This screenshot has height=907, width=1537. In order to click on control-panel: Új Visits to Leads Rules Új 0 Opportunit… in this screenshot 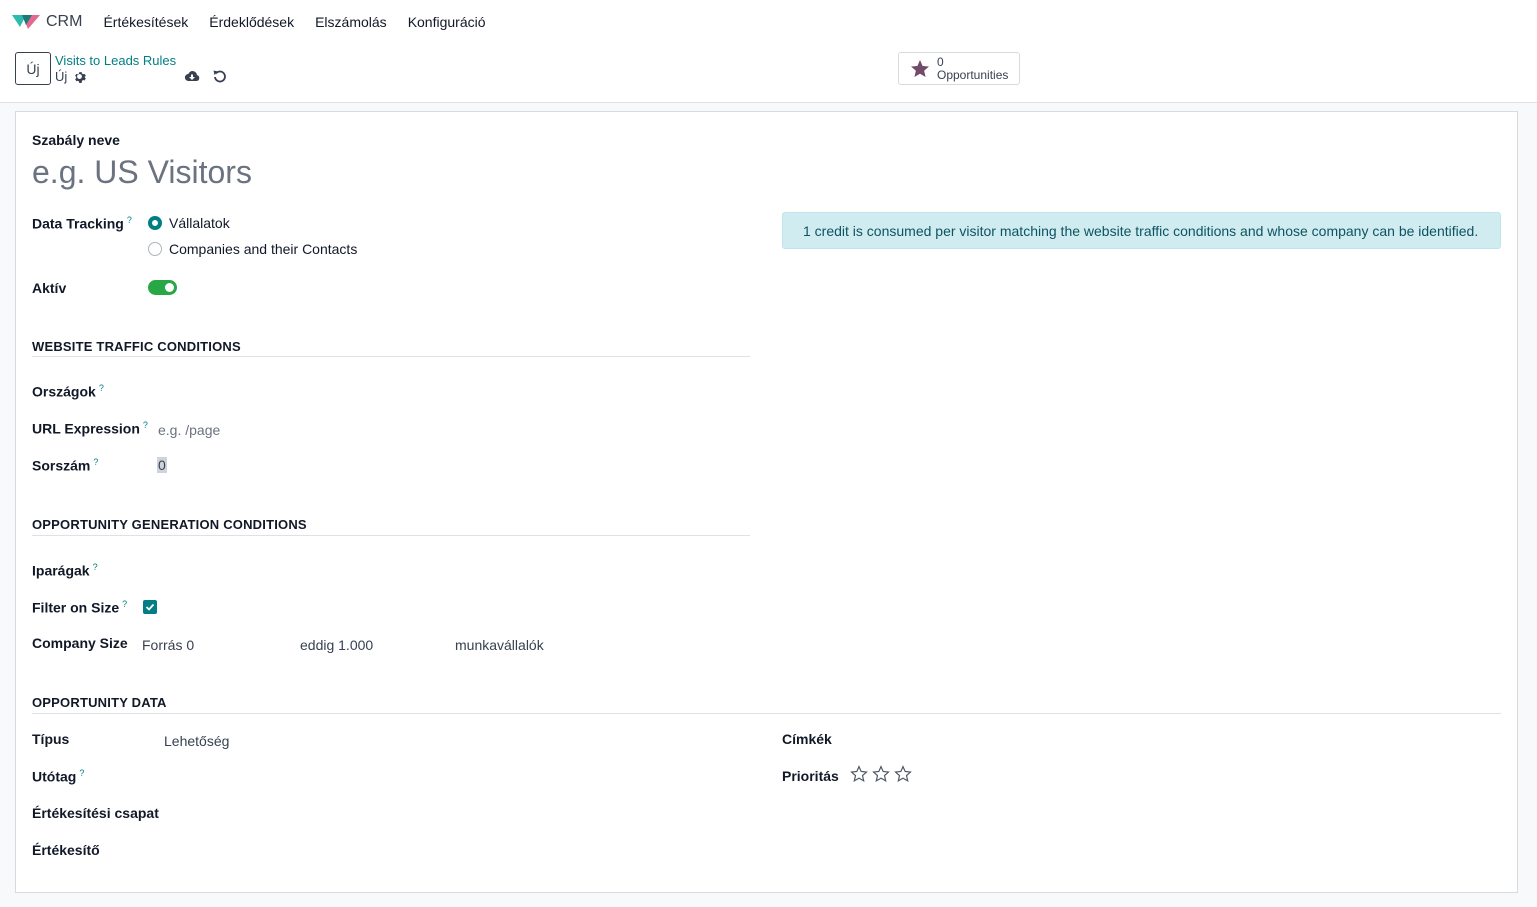, I will do `click(768, 73)`.